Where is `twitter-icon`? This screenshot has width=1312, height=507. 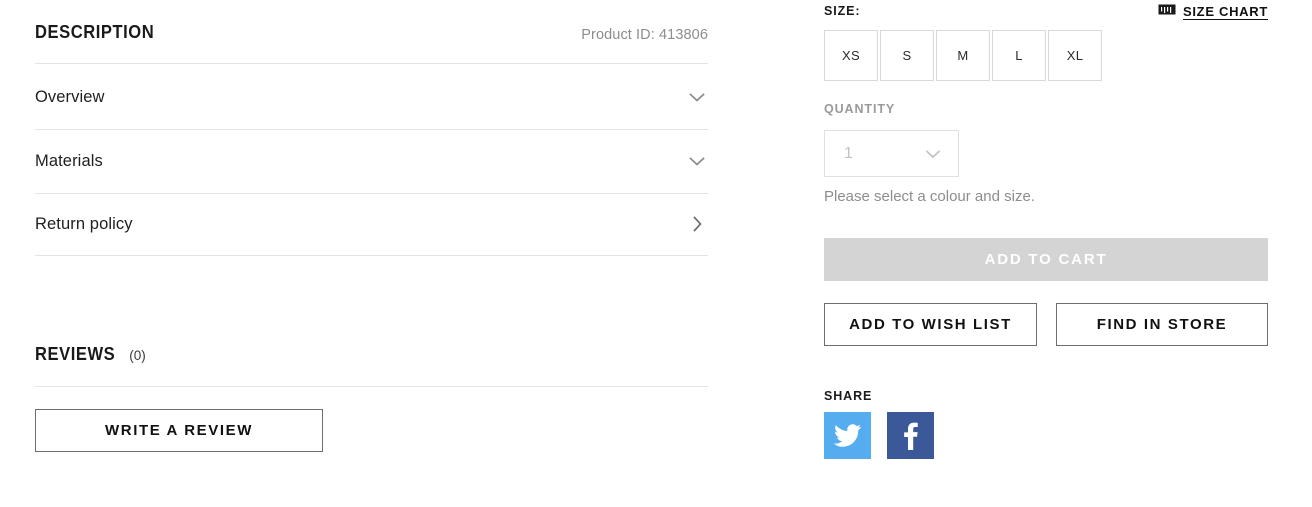 twitter-icon is located at coordinates (847, 435).